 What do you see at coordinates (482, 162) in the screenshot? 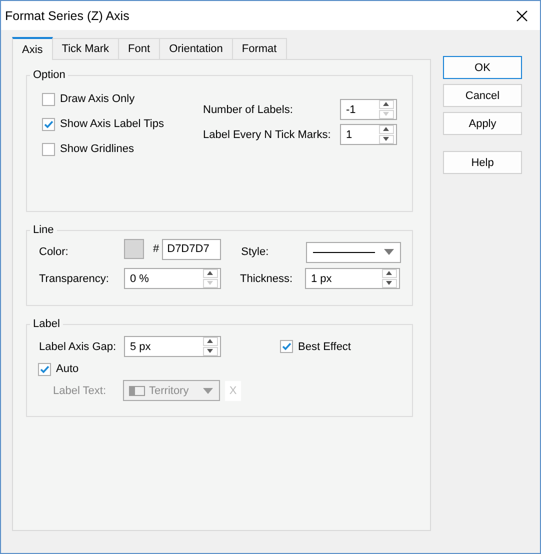
I see `dialog-button: Help` at bounding box center [482, 162].